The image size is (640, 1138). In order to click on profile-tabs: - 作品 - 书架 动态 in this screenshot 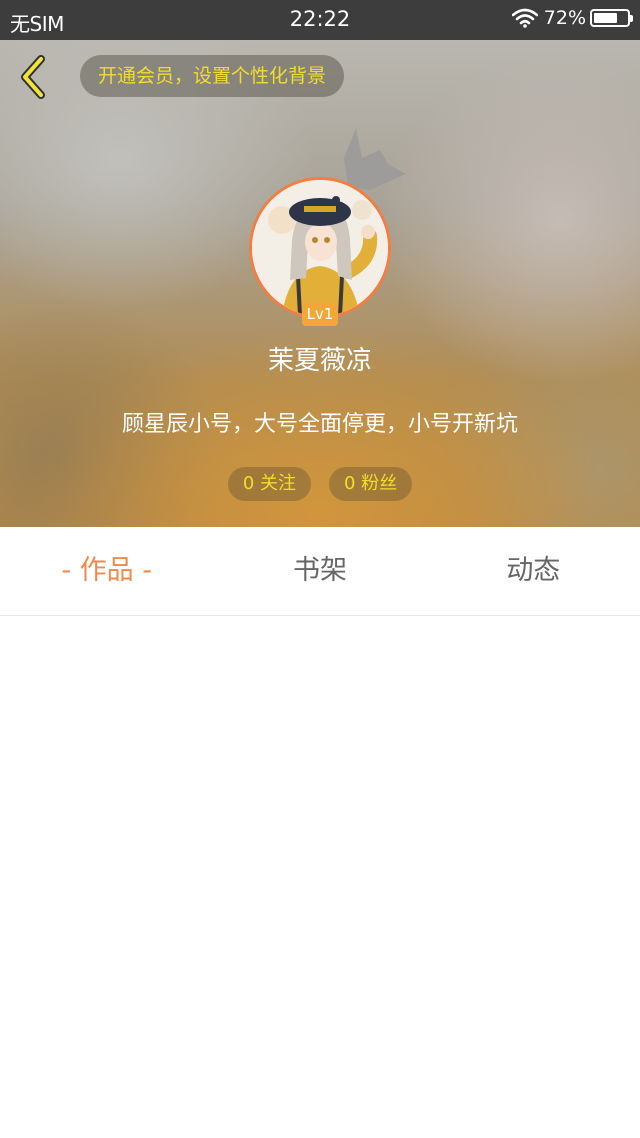, I will do `click(320, 571)`.